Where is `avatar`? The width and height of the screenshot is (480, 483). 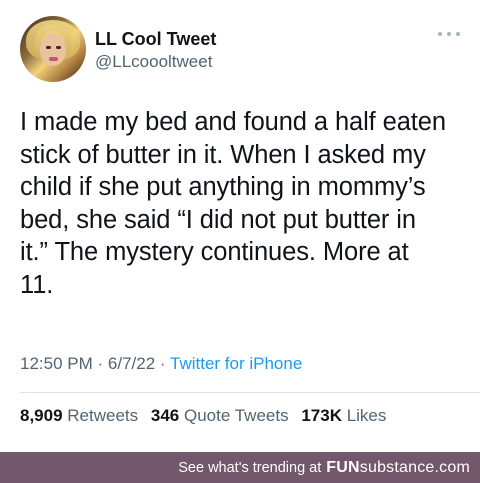
avatar is located at coordinates (53, 49).